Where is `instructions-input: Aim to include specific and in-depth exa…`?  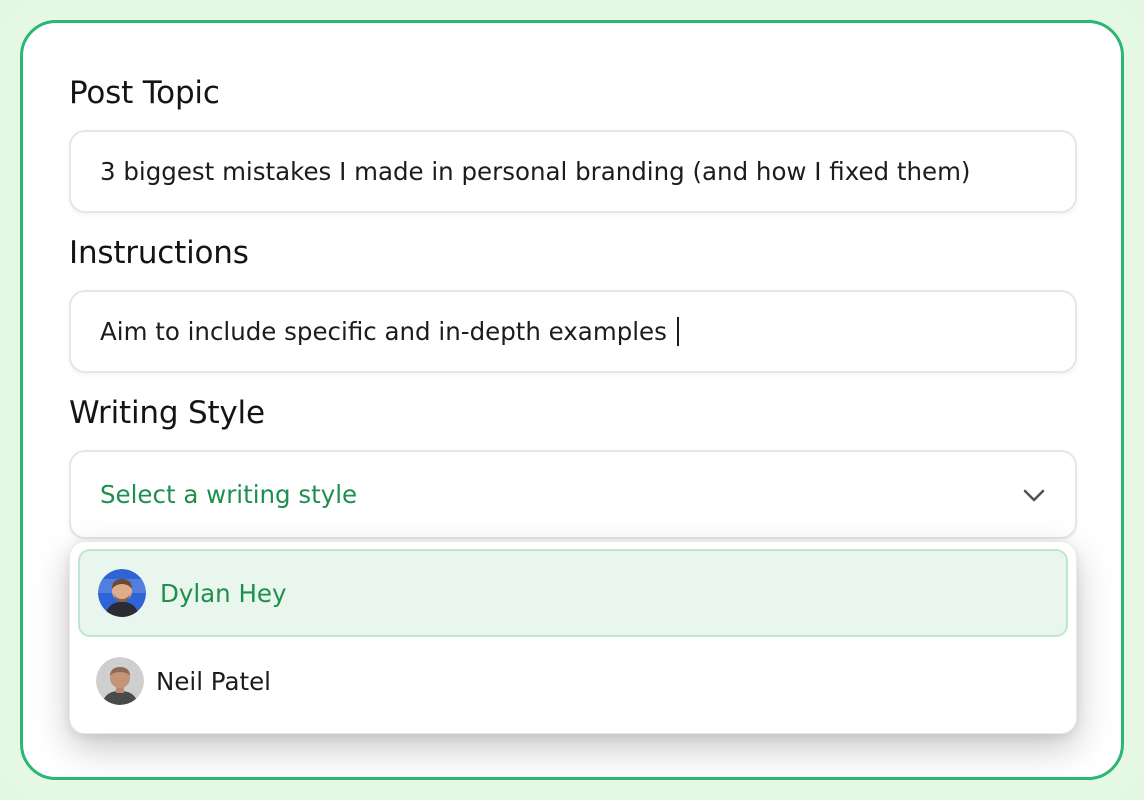
instructions-input: Aim to include specific and in-depth exa… is located at coordinates (573, 331).